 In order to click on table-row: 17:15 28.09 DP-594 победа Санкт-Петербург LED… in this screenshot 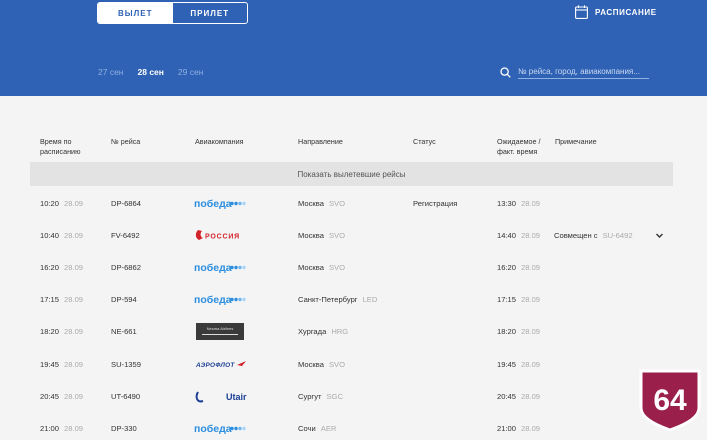, I will do `click(353, 300)`.